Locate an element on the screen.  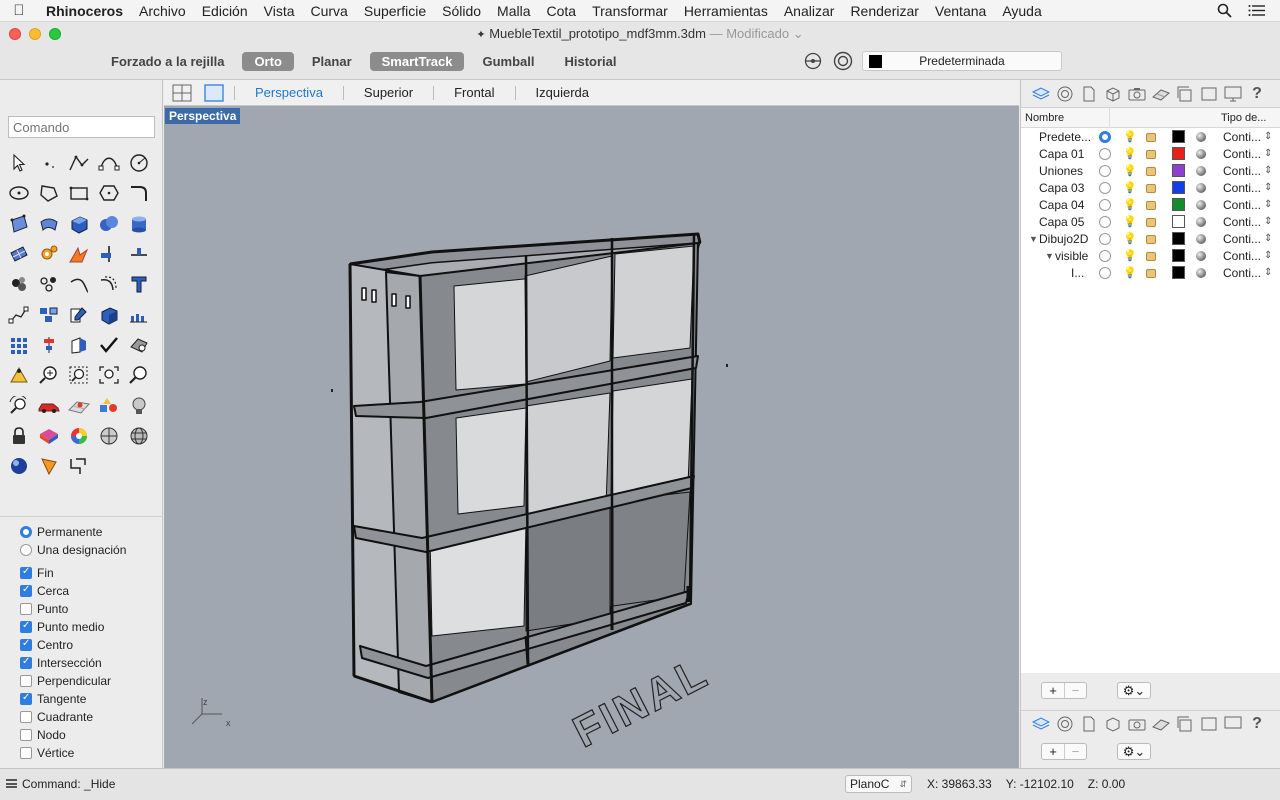
edit-pencil-icon is located at coordinates (79, 314).